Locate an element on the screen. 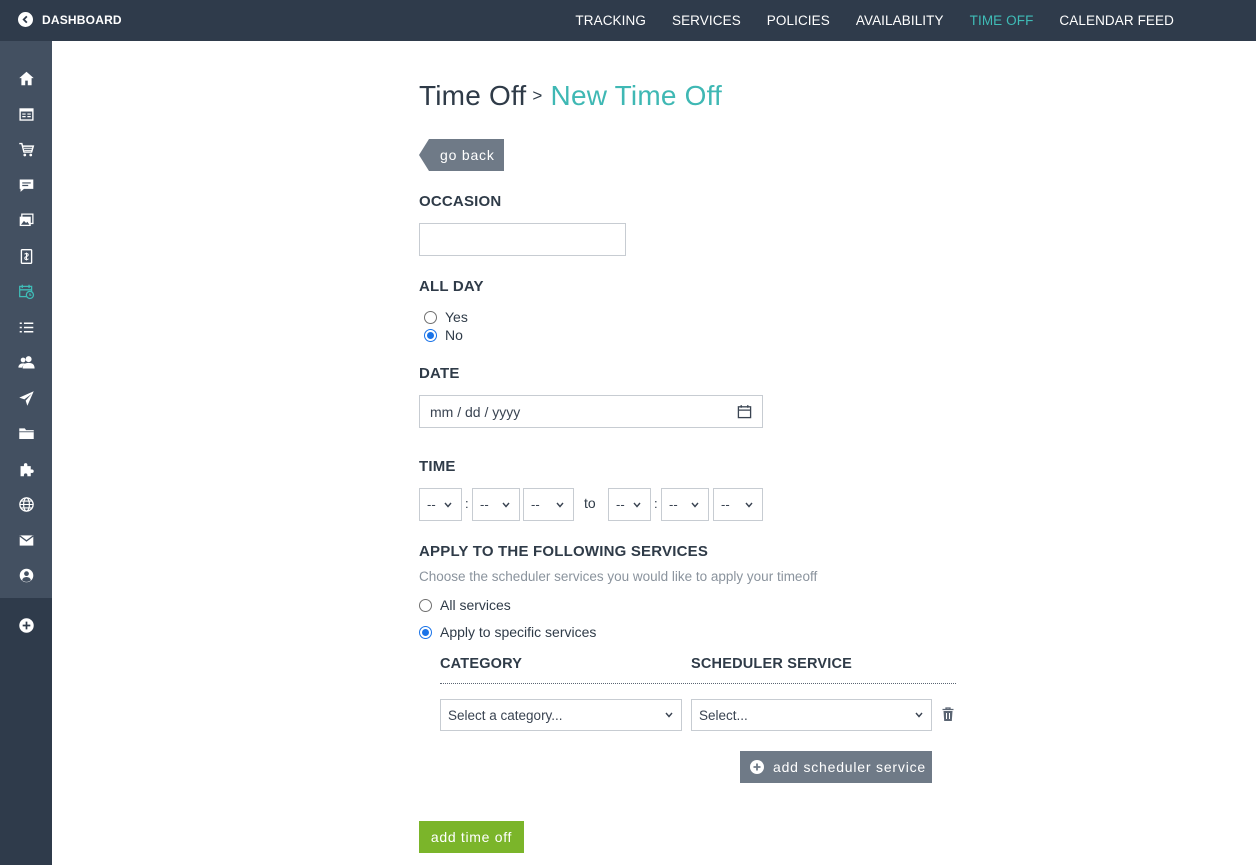 The image size is (1256, 865). specific-services-radio is located at coordinates (425, 632).